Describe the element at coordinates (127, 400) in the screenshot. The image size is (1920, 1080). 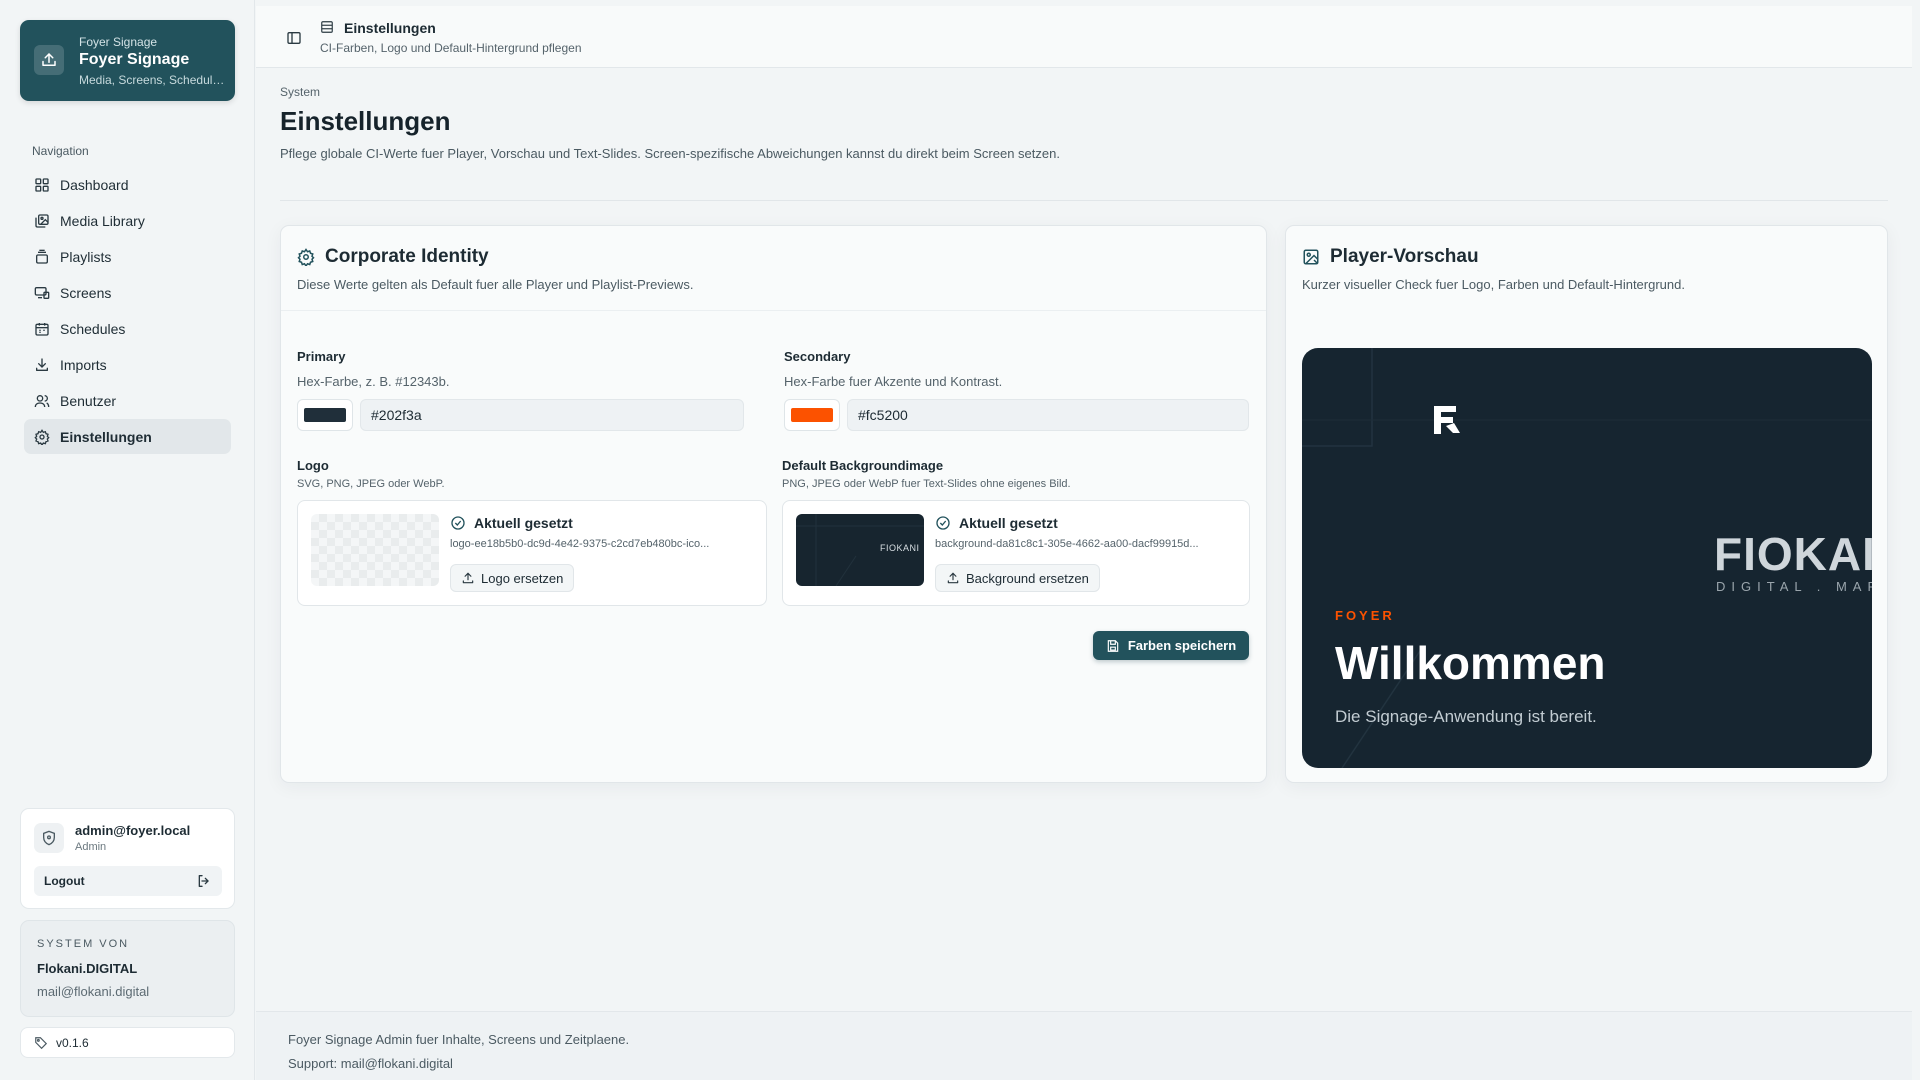
I see `sidebar-item-benutzer: Benutzer` at that location.